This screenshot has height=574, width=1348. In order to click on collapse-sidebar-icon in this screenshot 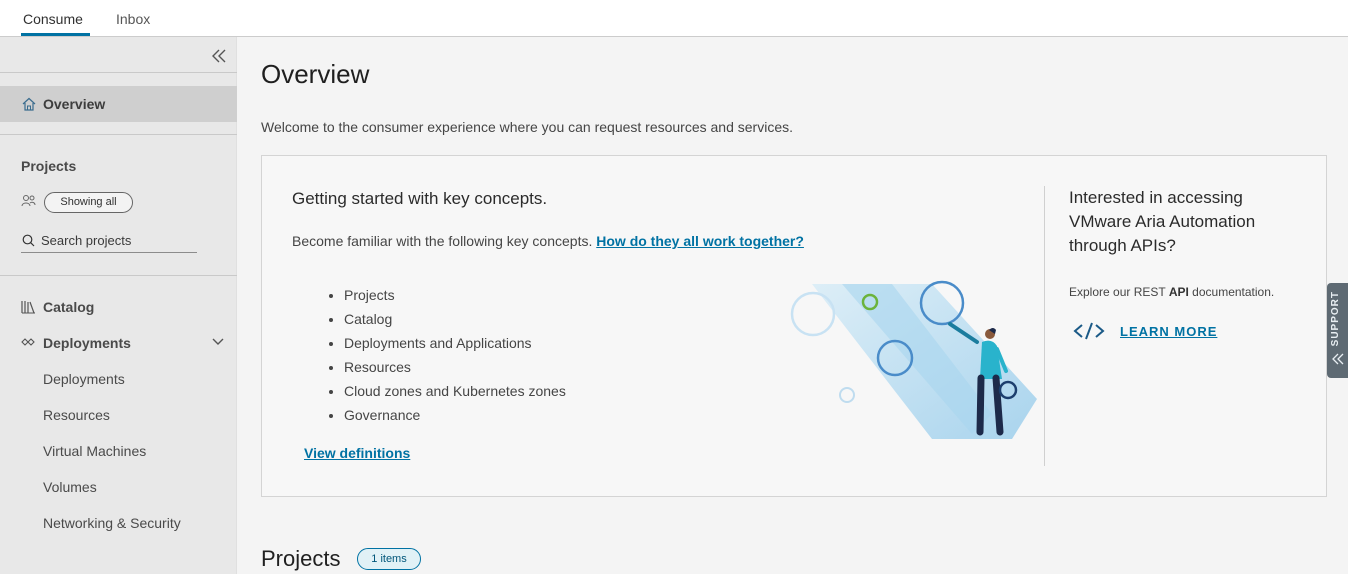, I will do `click(219, 56)`.